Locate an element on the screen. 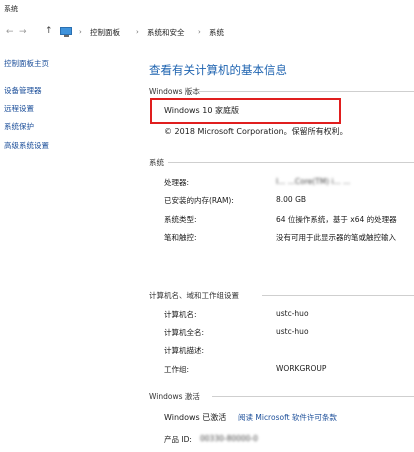 The width and height of the screenshot is (414, 452). product-id-value: 00330-80000-0 is located at coordinates (229, 438).